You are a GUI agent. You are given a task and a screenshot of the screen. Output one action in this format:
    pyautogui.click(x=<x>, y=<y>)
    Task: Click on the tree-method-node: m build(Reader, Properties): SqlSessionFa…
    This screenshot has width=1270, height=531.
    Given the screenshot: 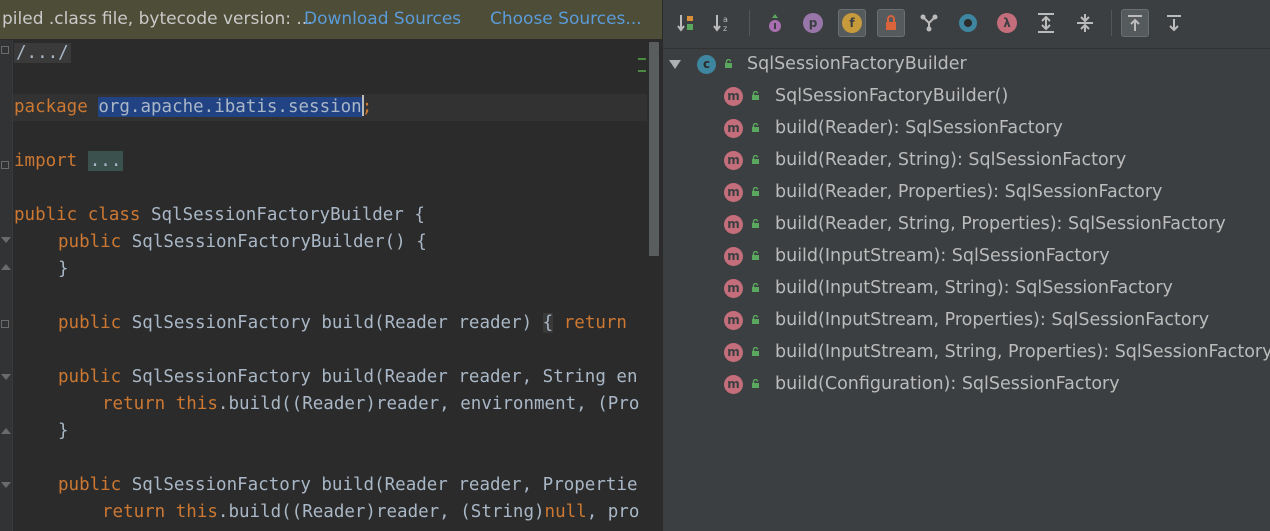 What is the action you would take?
    pyautogui.click(x=966, y=192)
    